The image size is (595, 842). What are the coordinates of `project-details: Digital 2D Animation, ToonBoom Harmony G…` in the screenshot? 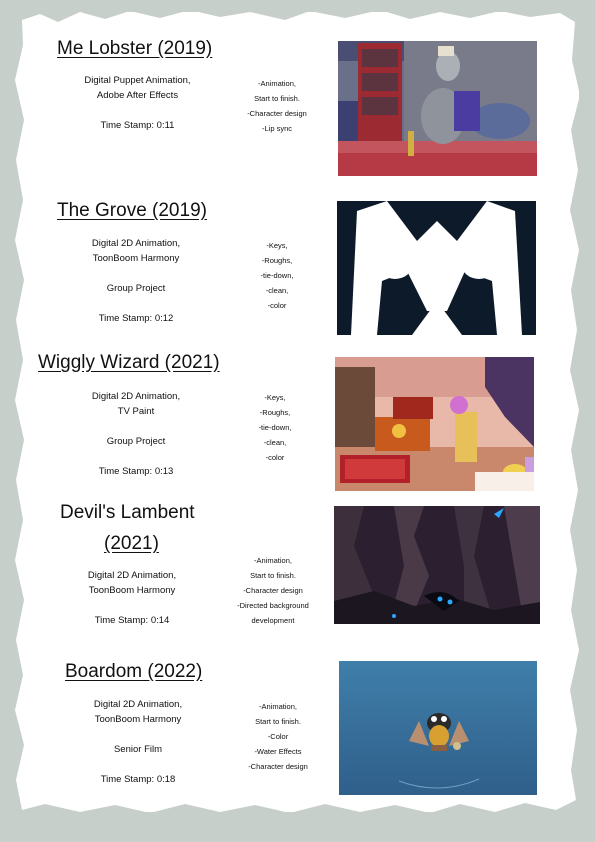 It's located at (136, 281).